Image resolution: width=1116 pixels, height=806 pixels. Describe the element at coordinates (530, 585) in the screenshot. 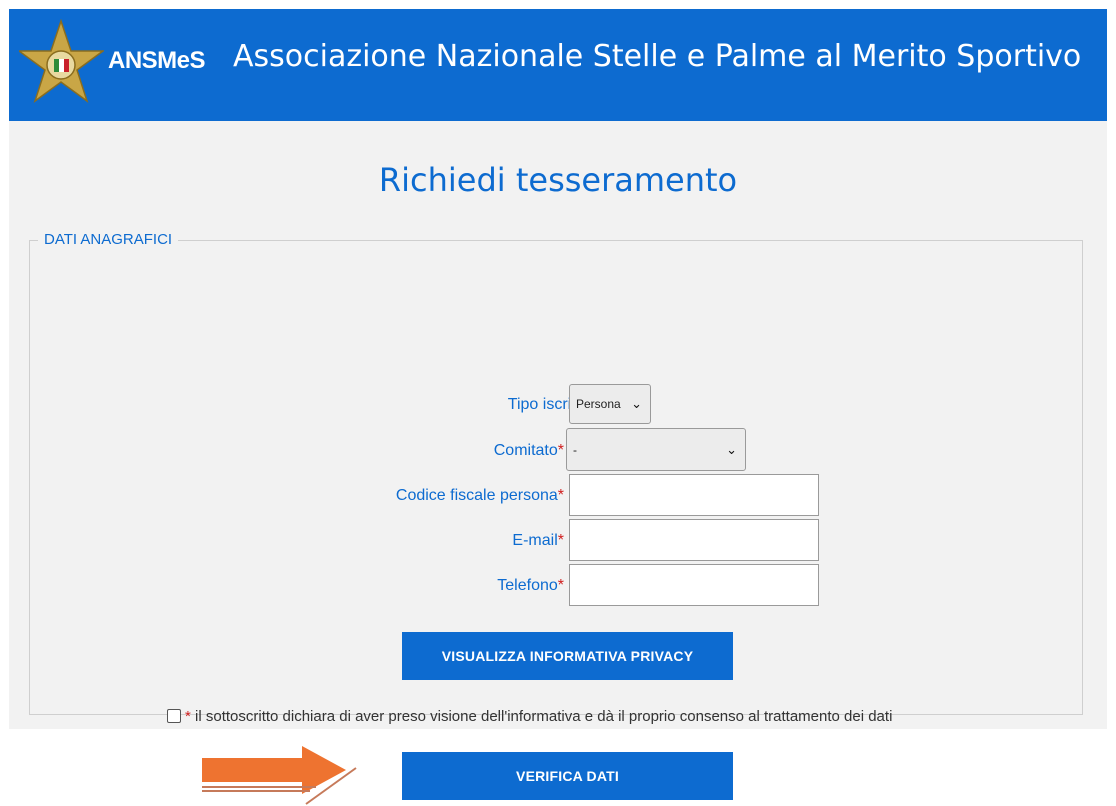

I see `telefono-label: Telefono*` at that location.